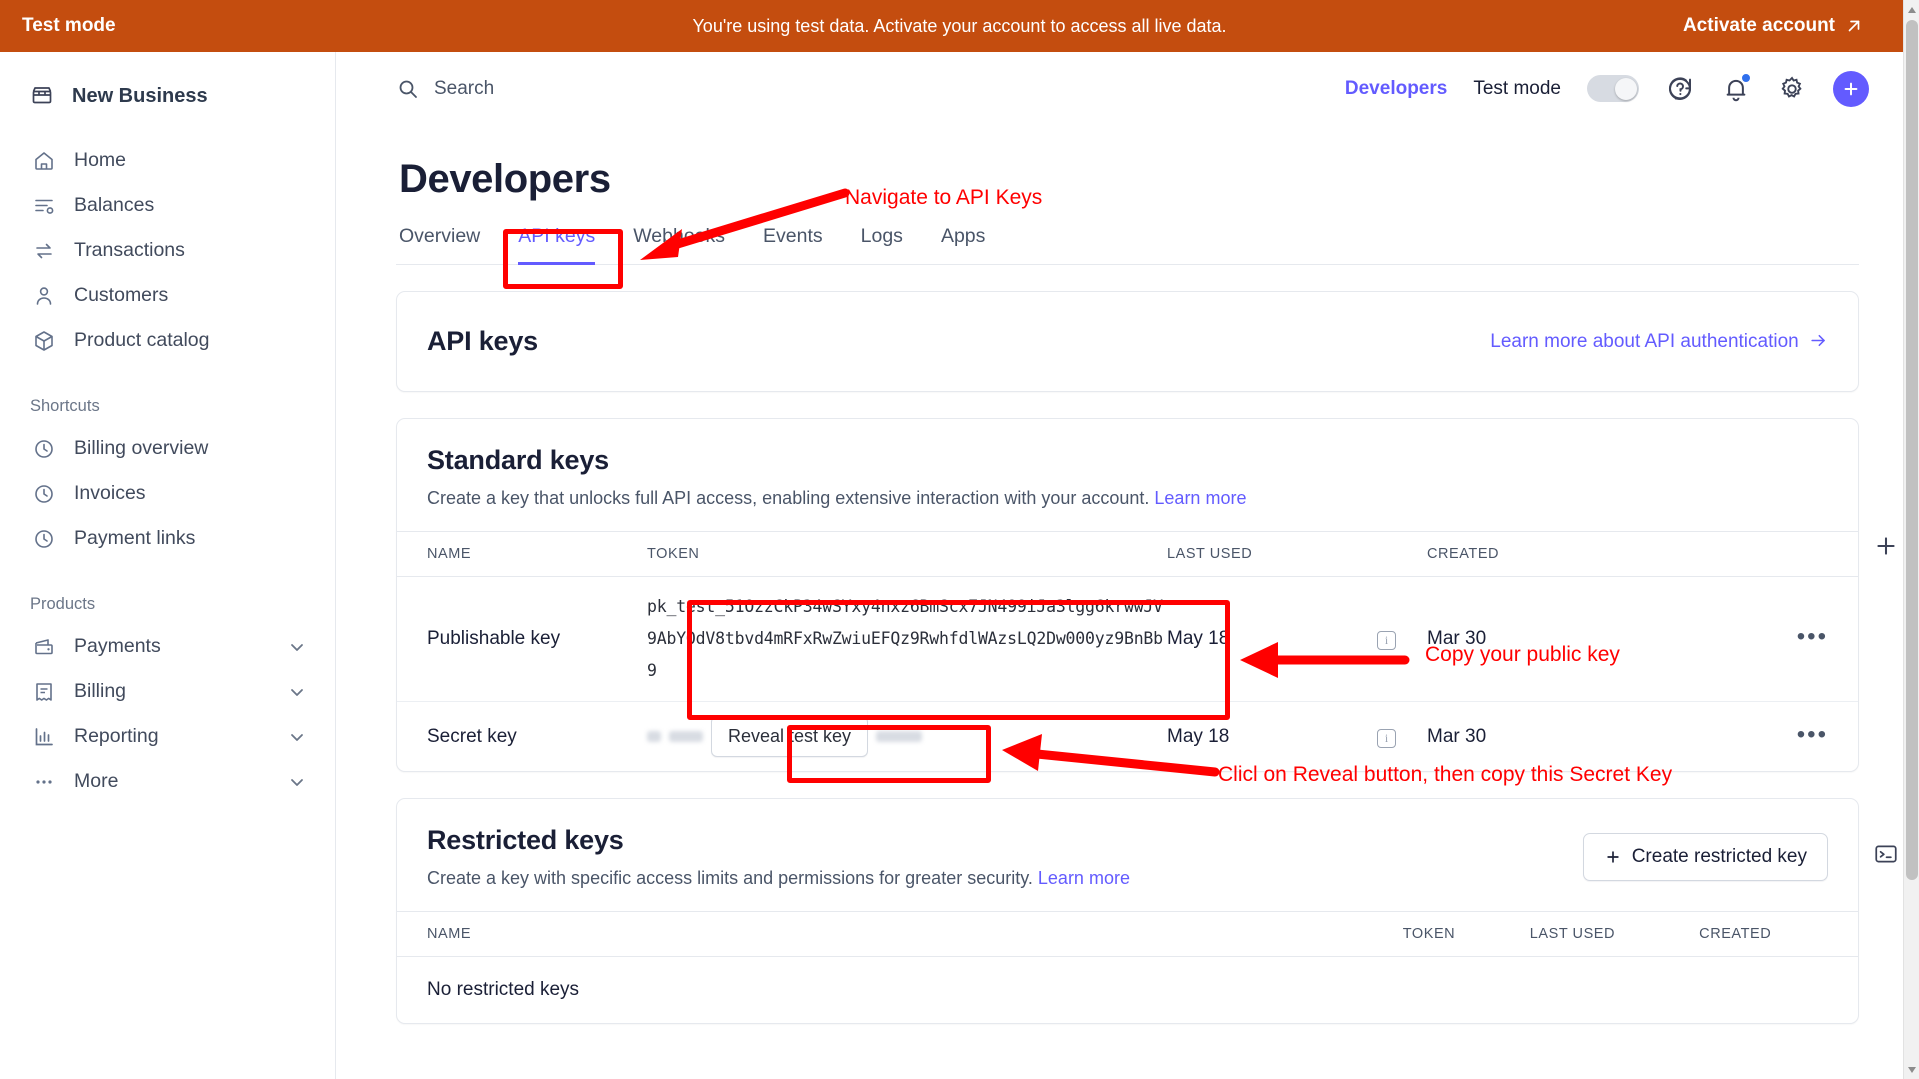 This screenshot has width=1919, height=1079. What do you see at coordinates (557, 245) in the screenshot?
I see `tab-api-keys: API keys` at bounding box center [557, 245].